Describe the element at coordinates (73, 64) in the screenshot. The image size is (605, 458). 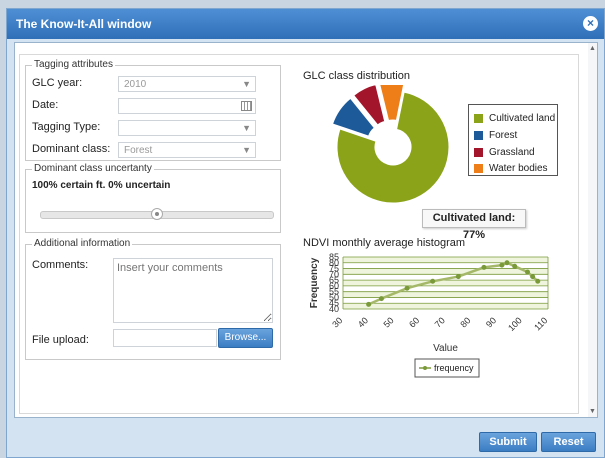
I see `tagging-attributes-legend: Tagging attributes` at that location.